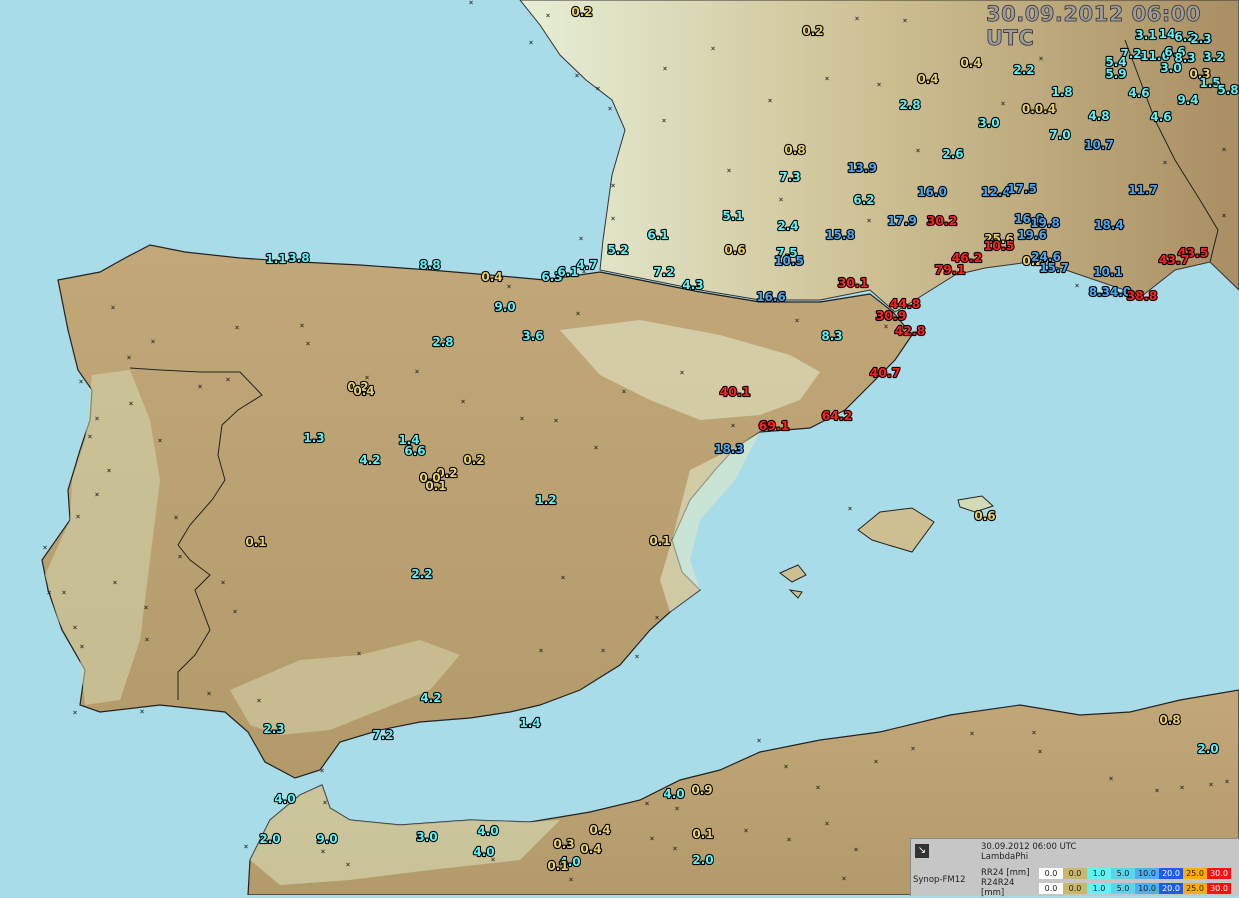 Image resolution: width=1239 pixels, height=898 pixels. What do you see at coordinates (429, 265) in the screenshot?
I see `precip-value-label: 8.8` at bounding box center [429, 265].